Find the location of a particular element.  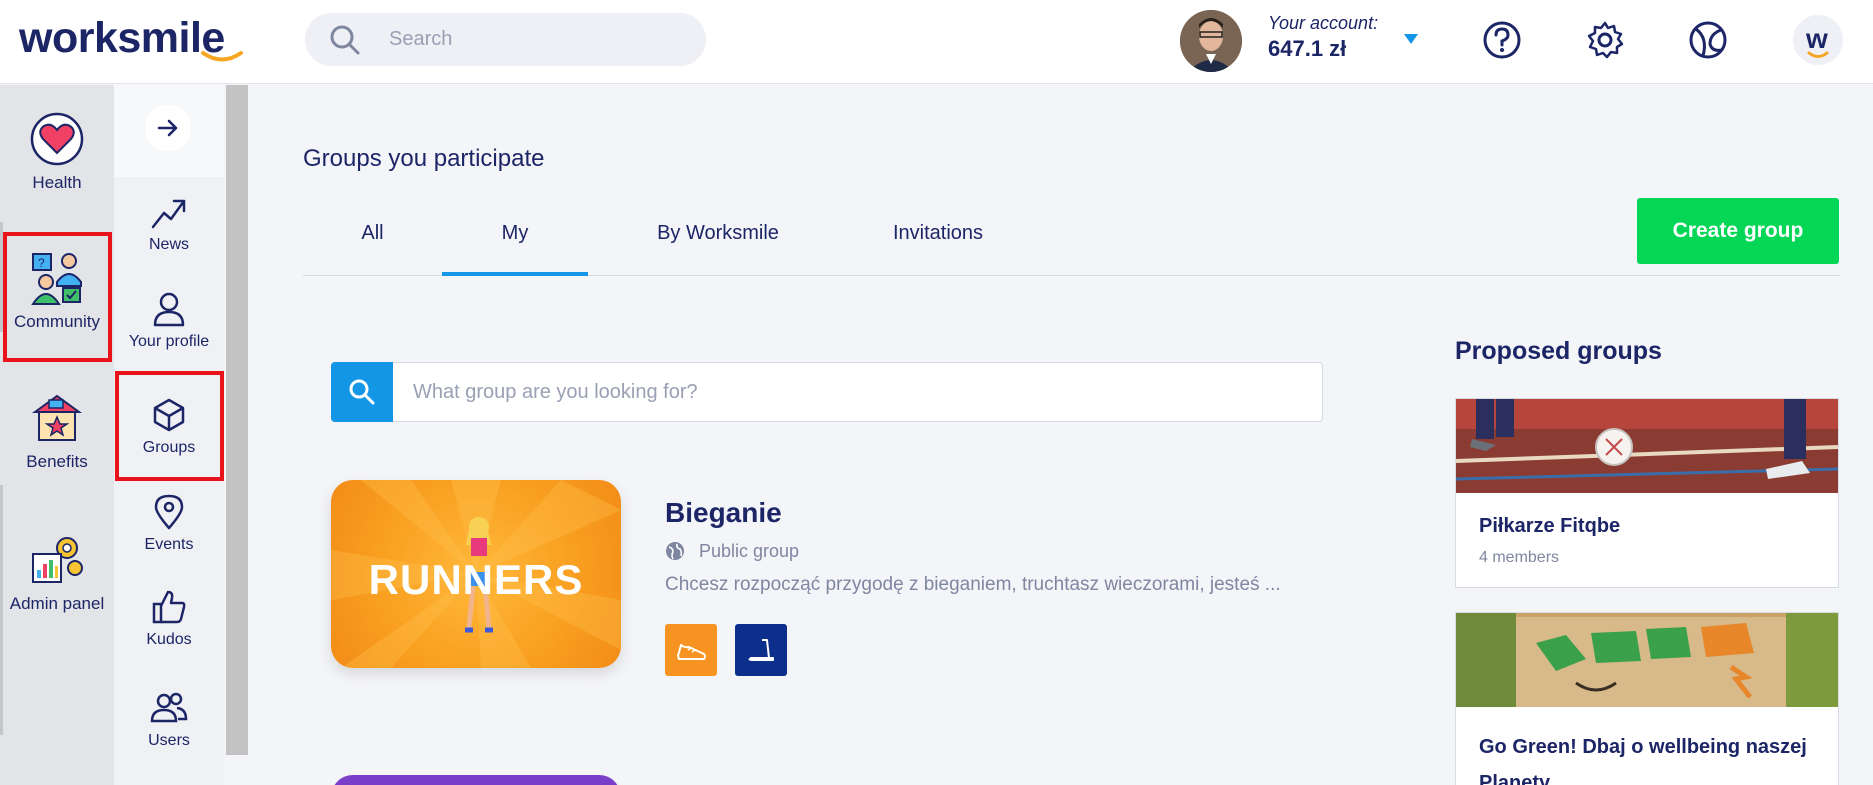

running-shoe-icon is located at coordinates (691, 652).